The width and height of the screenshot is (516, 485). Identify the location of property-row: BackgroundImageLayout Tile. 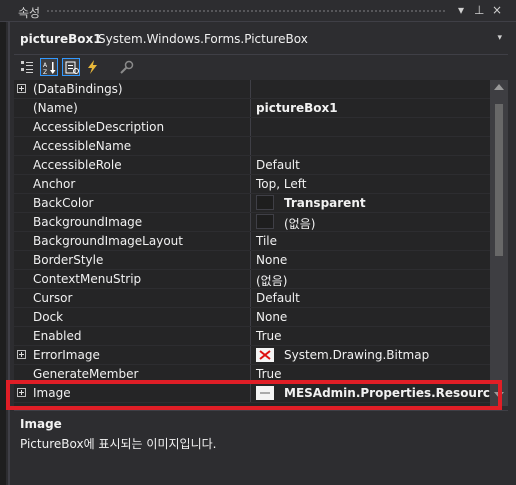
(252, 241).